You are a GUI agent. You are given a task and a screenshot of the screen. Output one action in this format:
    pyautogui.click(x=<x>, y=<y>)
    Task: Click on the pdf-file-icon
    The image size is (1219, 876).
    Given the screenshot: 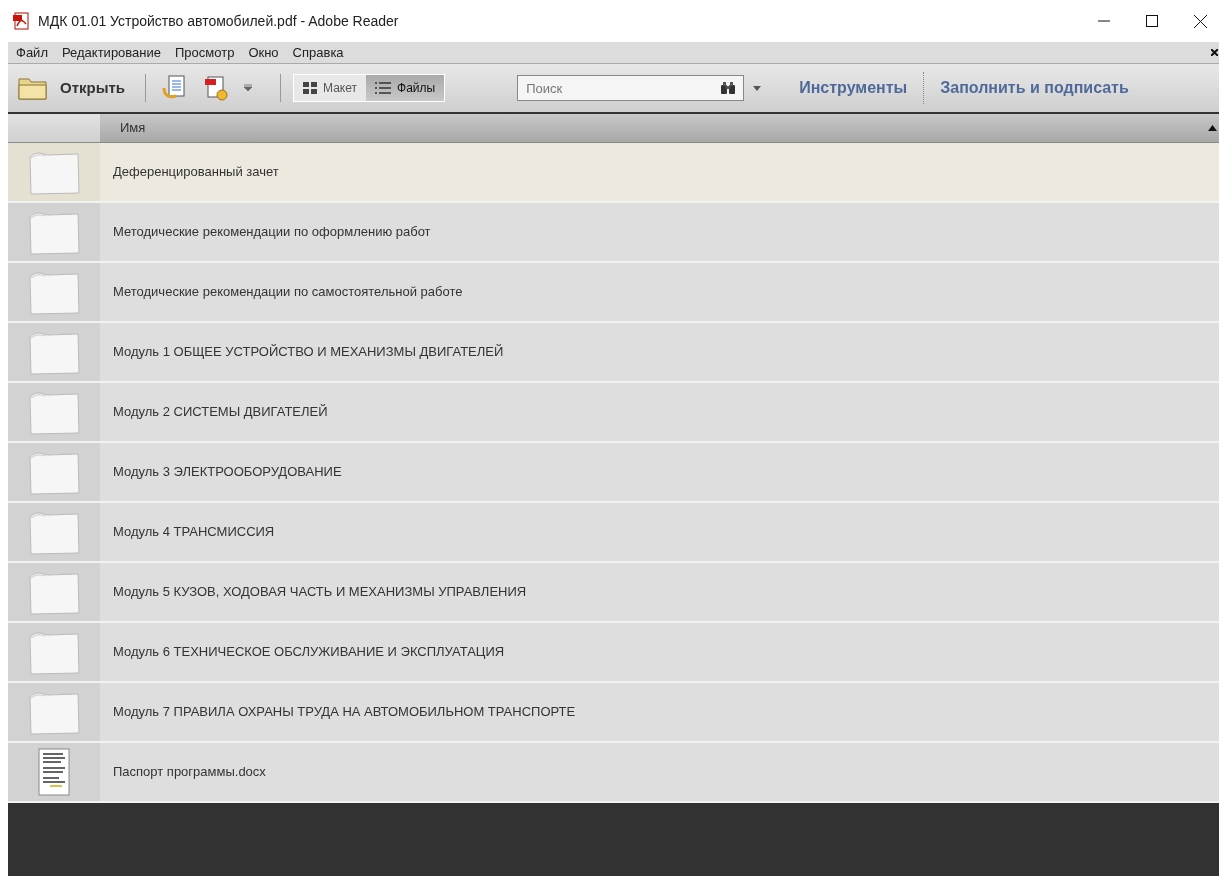 What is the action you would take?
    pyautogui.click(x=22, y=21)
    